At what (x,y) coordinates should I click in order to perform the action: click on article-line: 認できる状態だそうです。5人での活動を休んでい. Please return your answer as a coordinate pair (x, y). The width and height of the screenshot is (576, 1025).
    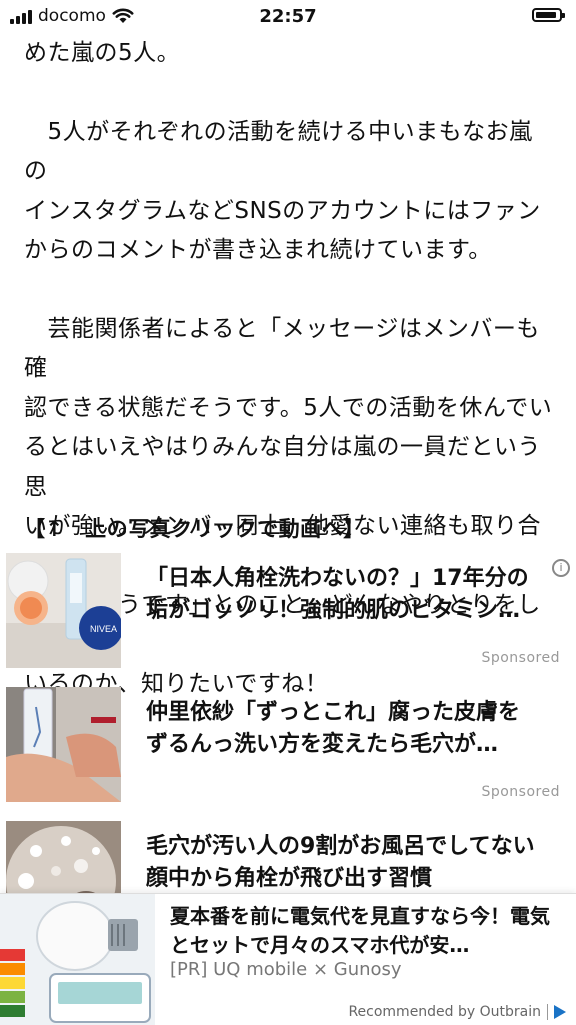
    Looking at the image, I should click on (288, 407).